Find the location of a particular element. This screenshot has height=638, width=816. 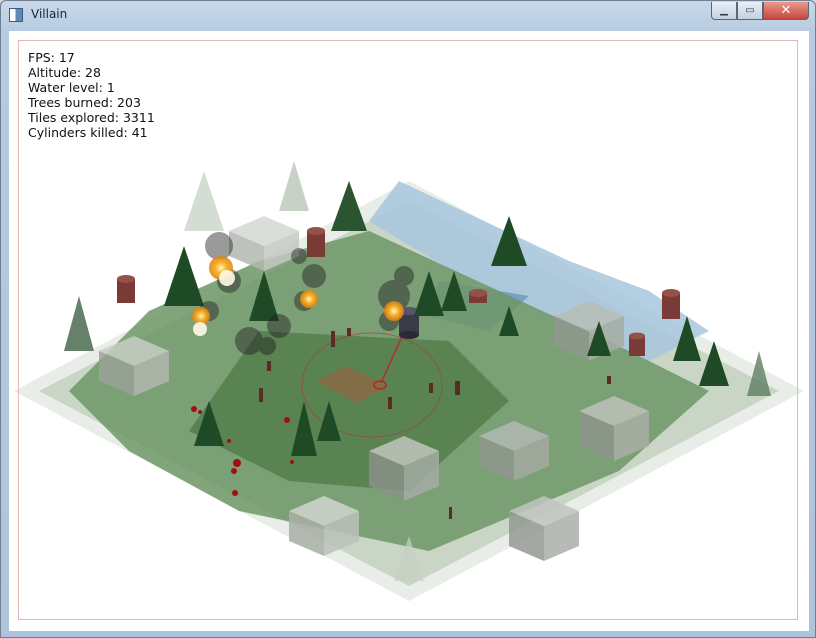

close-button: ✕ is located at coordinates (786, 11).